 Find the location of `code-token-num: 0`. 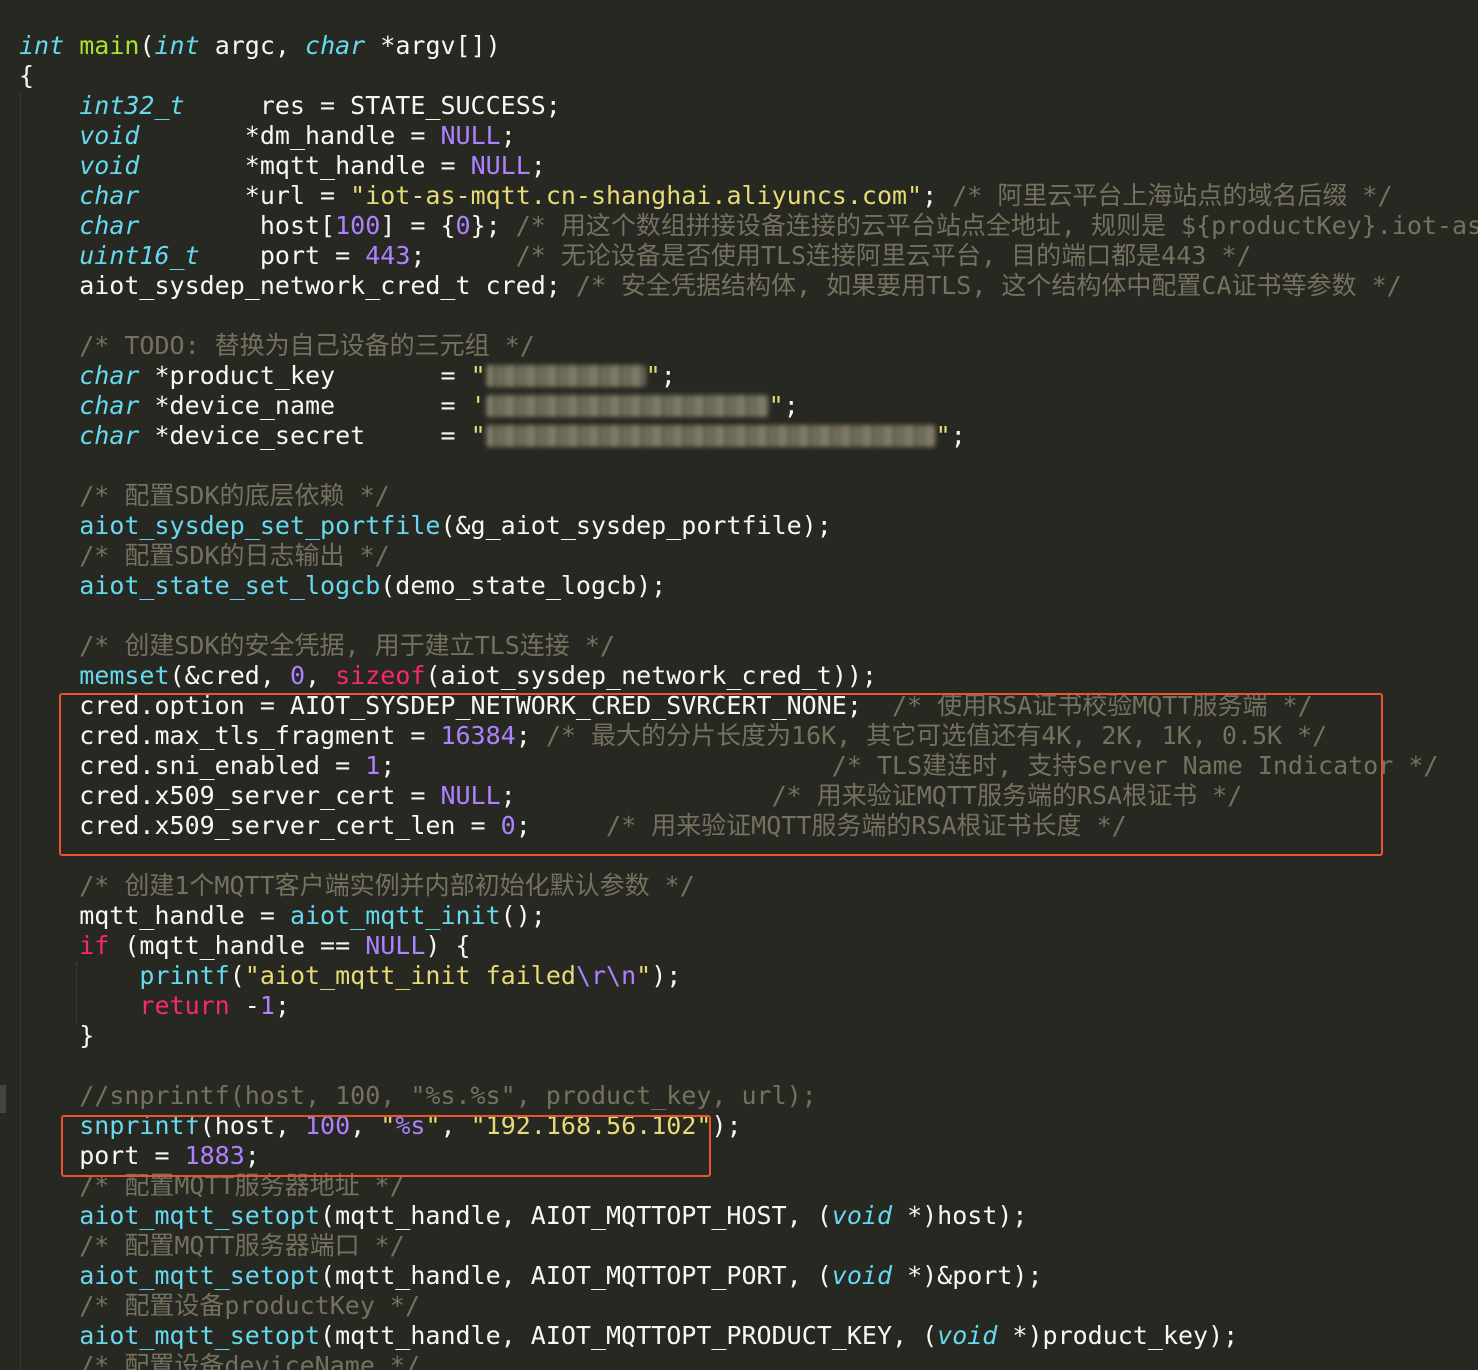

code-token-num: 0 is located at coordinates (463, 225).